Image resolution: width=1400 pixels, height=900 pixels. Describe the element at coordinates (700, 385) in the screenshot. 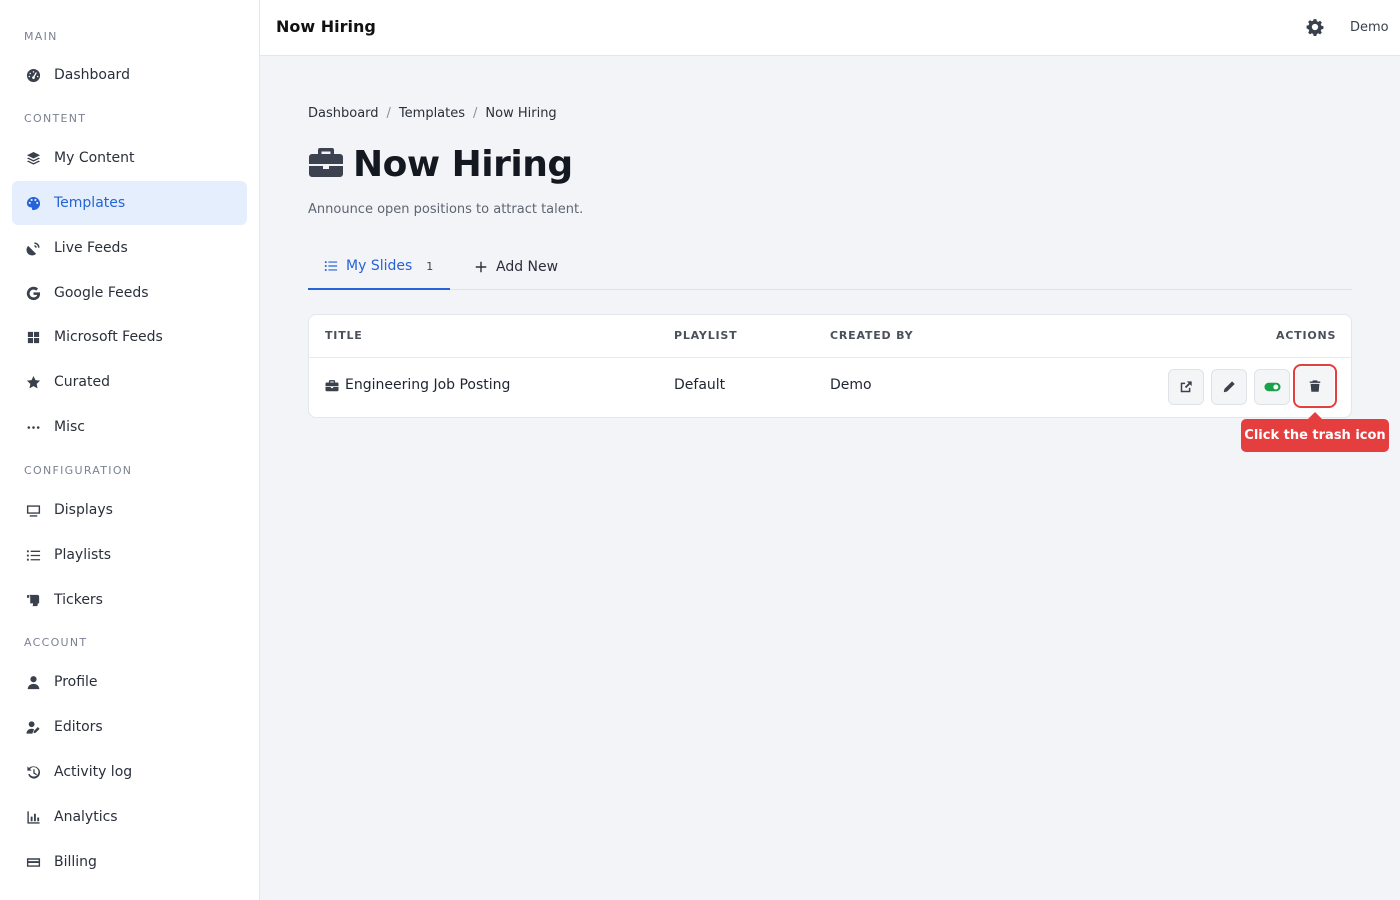

I see `table-row-playlist: Default` at that location.